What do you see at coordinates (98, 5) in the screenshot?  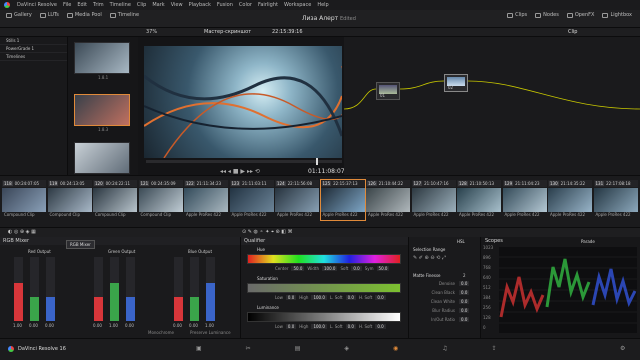 I see `menu-item: Trim` at bounding box center [98, 5].